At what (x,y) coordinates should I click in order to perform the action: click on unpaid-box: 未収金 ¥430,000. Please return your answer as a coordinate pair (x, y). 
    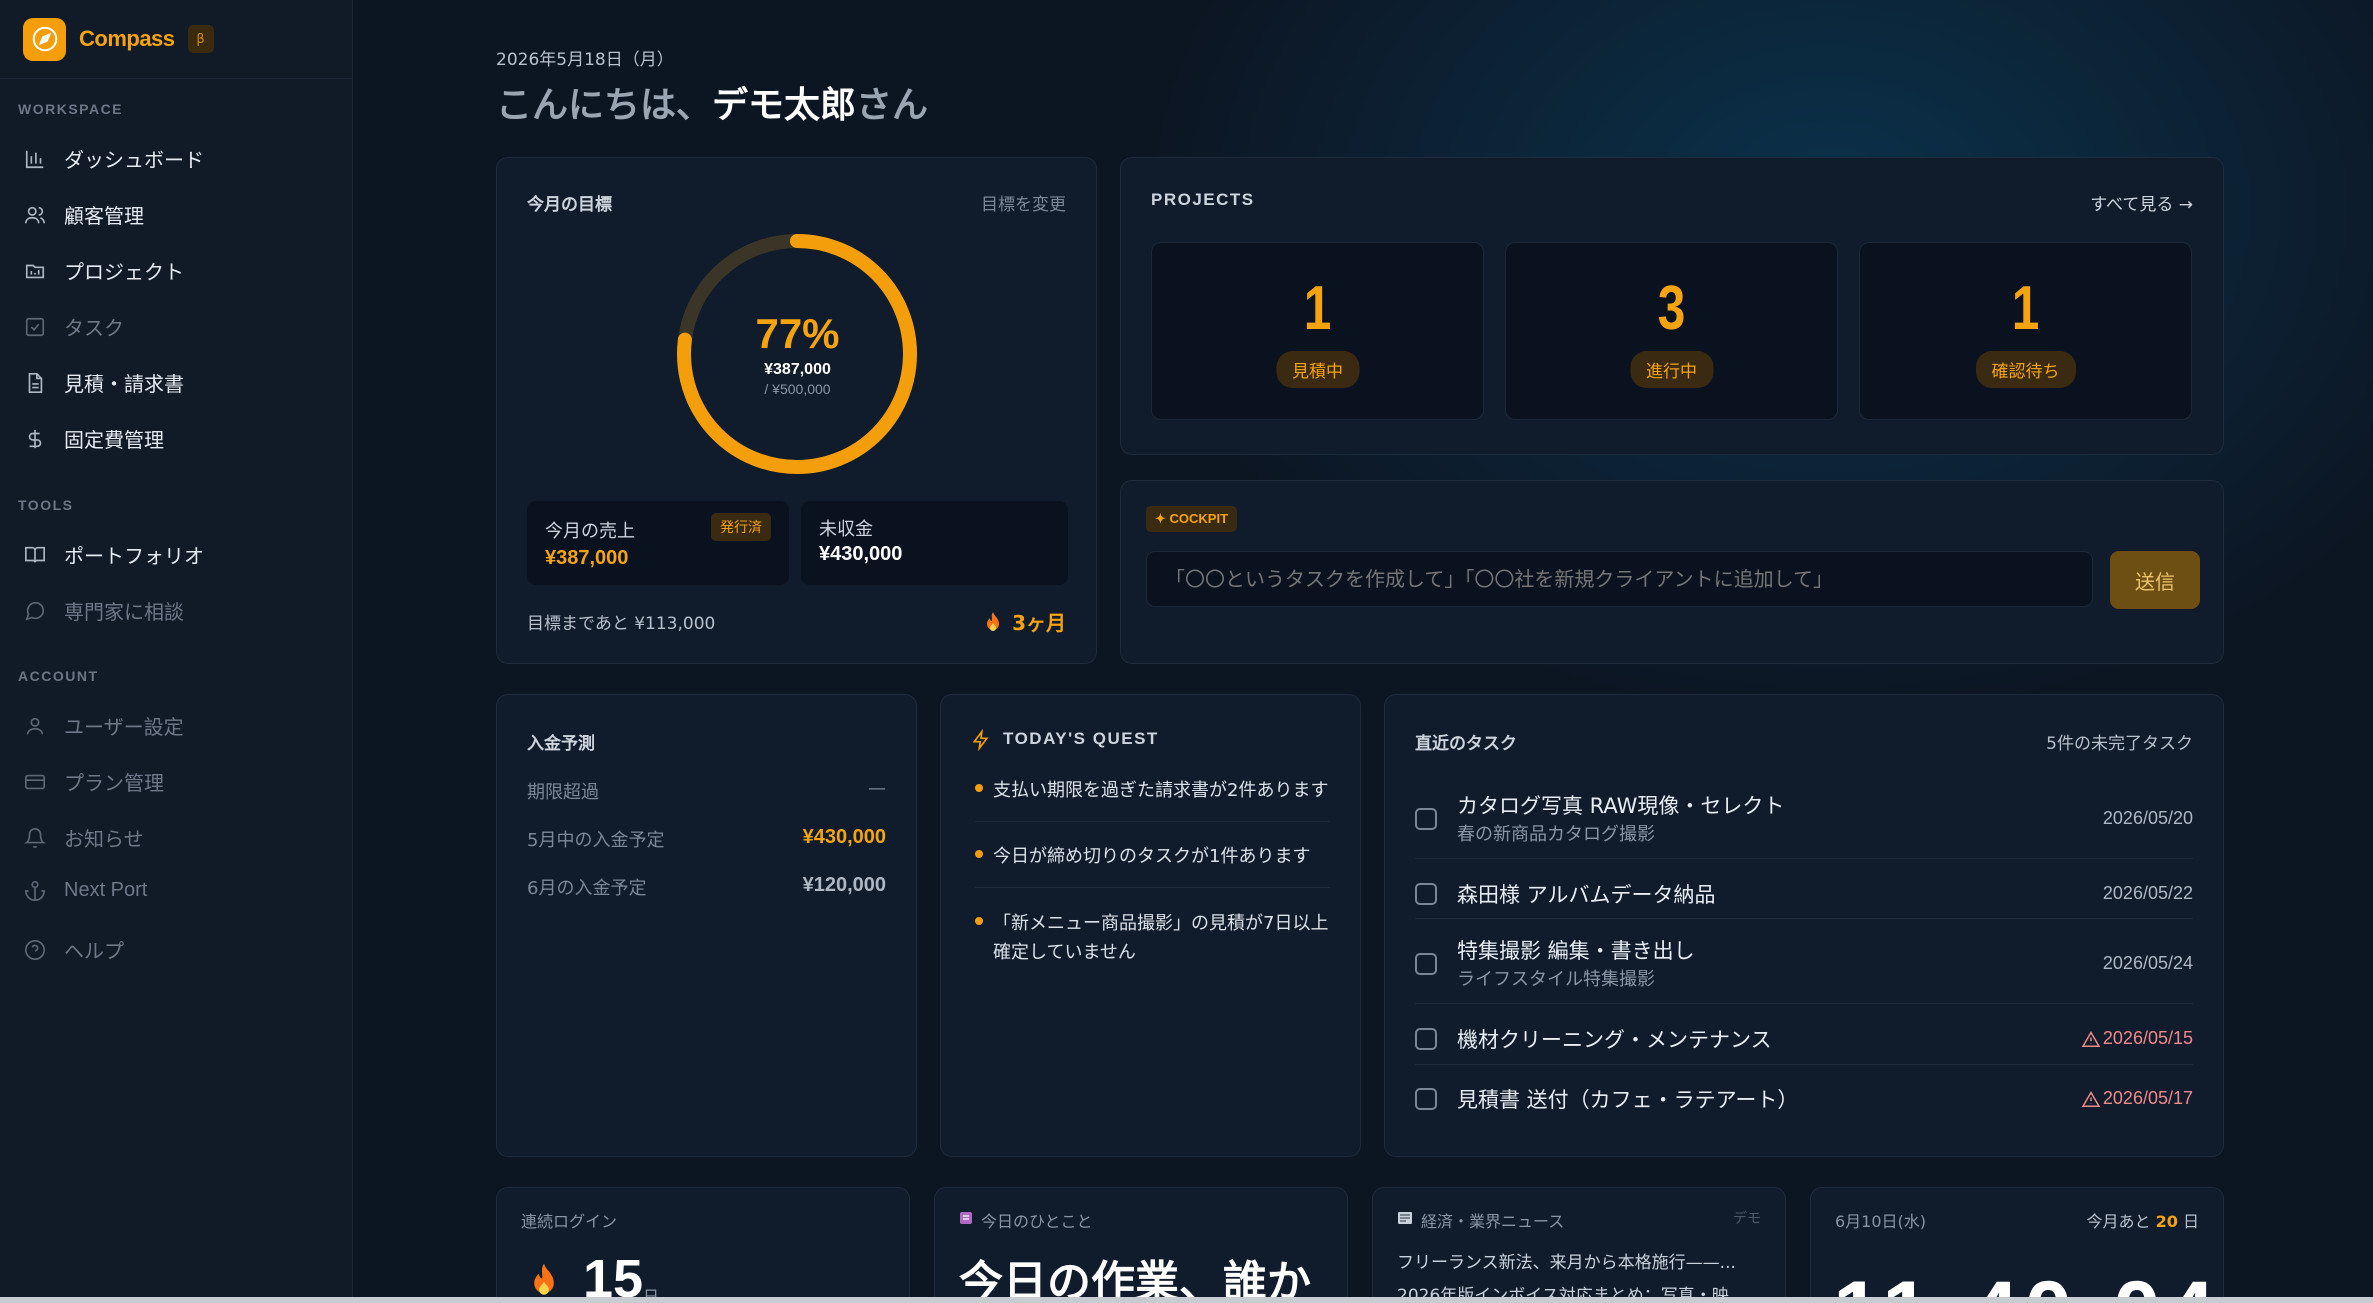
    Looking at the image, I should click on (934, 543).